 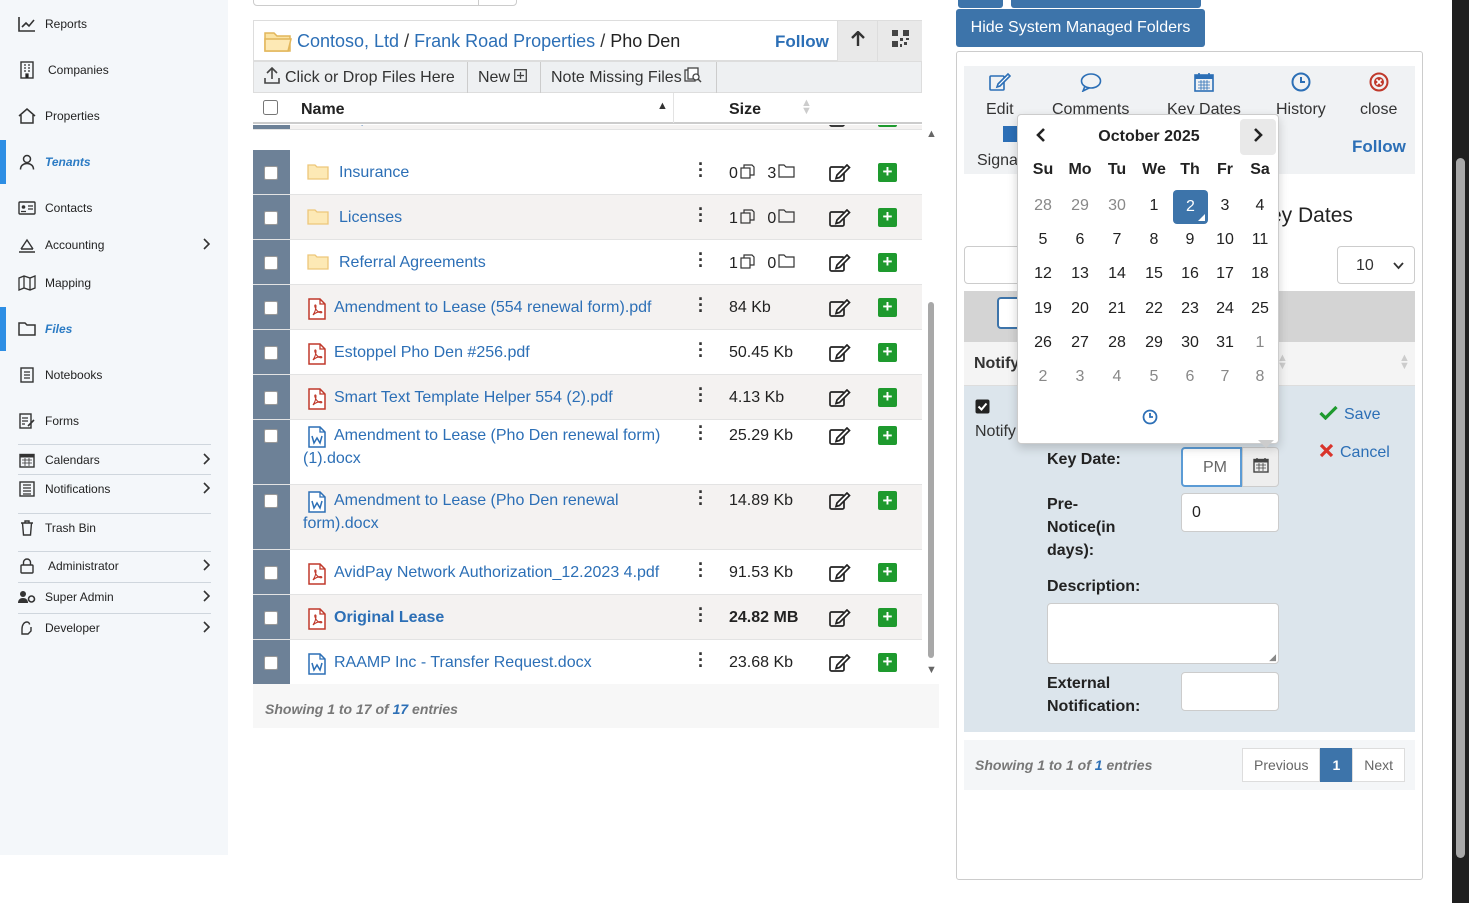 What do you see at coordinates (114, 70) in the screenshot?
I see `sidebar-item-companies: Companies` at bounding box center [114, 70].